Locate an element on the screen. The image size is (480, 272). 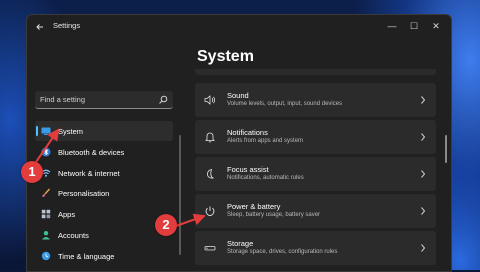
search-box is located at coordinates (104, 100).